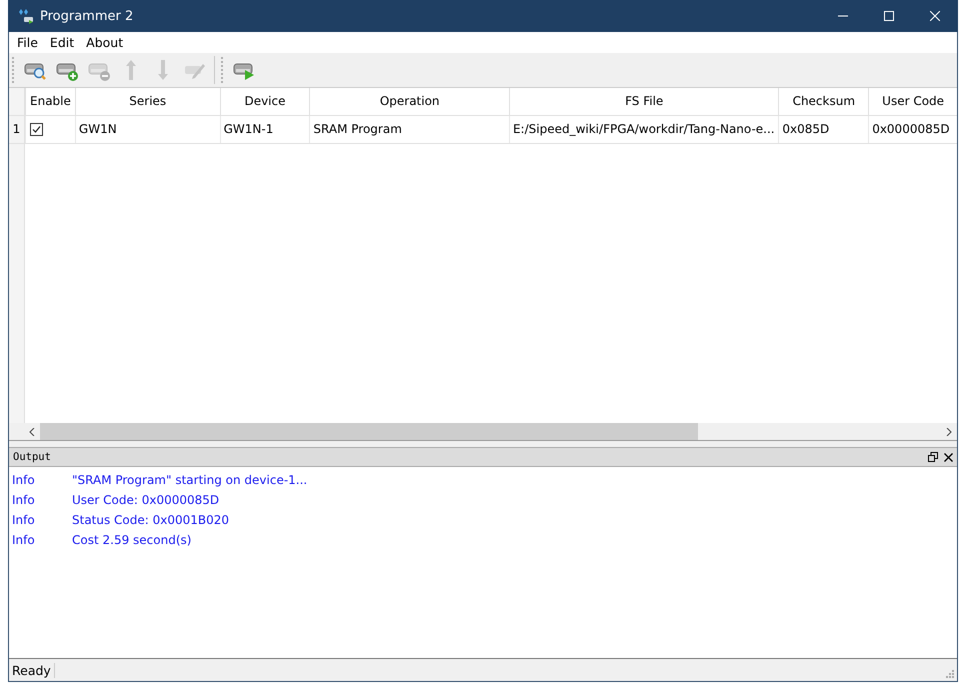 The width and height of the screenshot is (966, 689). I want to click on scrollbar-thumb, so click(369, 431).